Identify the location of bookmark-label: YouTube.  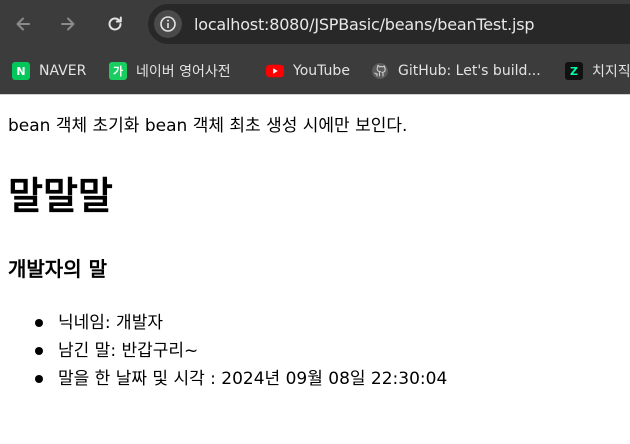
(321, 71).